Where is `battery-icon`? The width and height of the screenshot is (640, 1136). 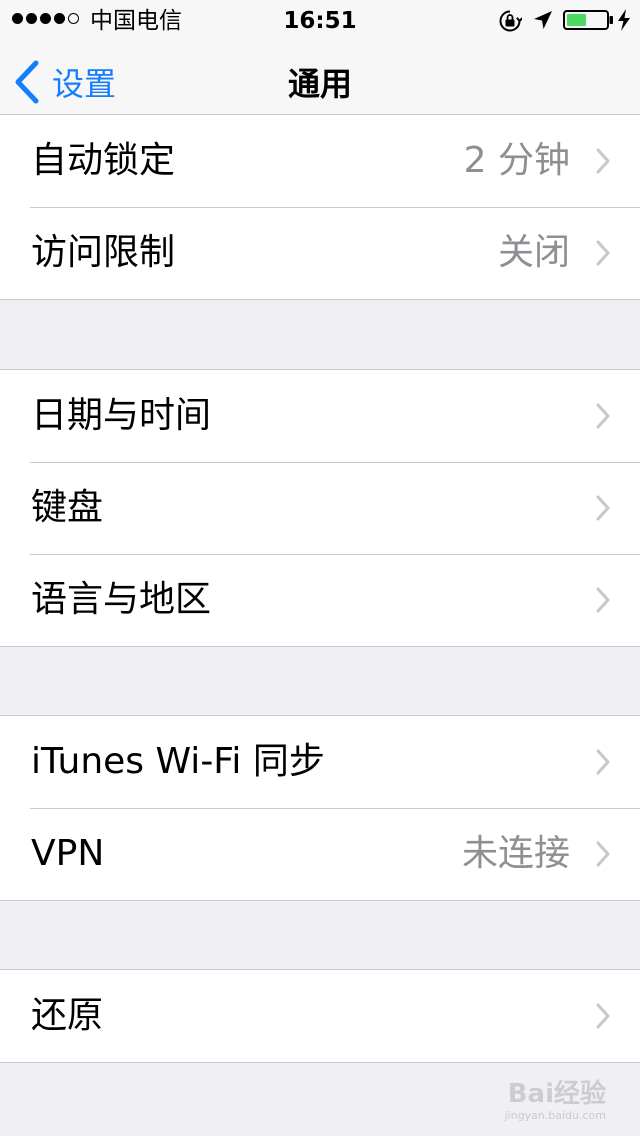
battery-icon is located at coordinates (589, 22).